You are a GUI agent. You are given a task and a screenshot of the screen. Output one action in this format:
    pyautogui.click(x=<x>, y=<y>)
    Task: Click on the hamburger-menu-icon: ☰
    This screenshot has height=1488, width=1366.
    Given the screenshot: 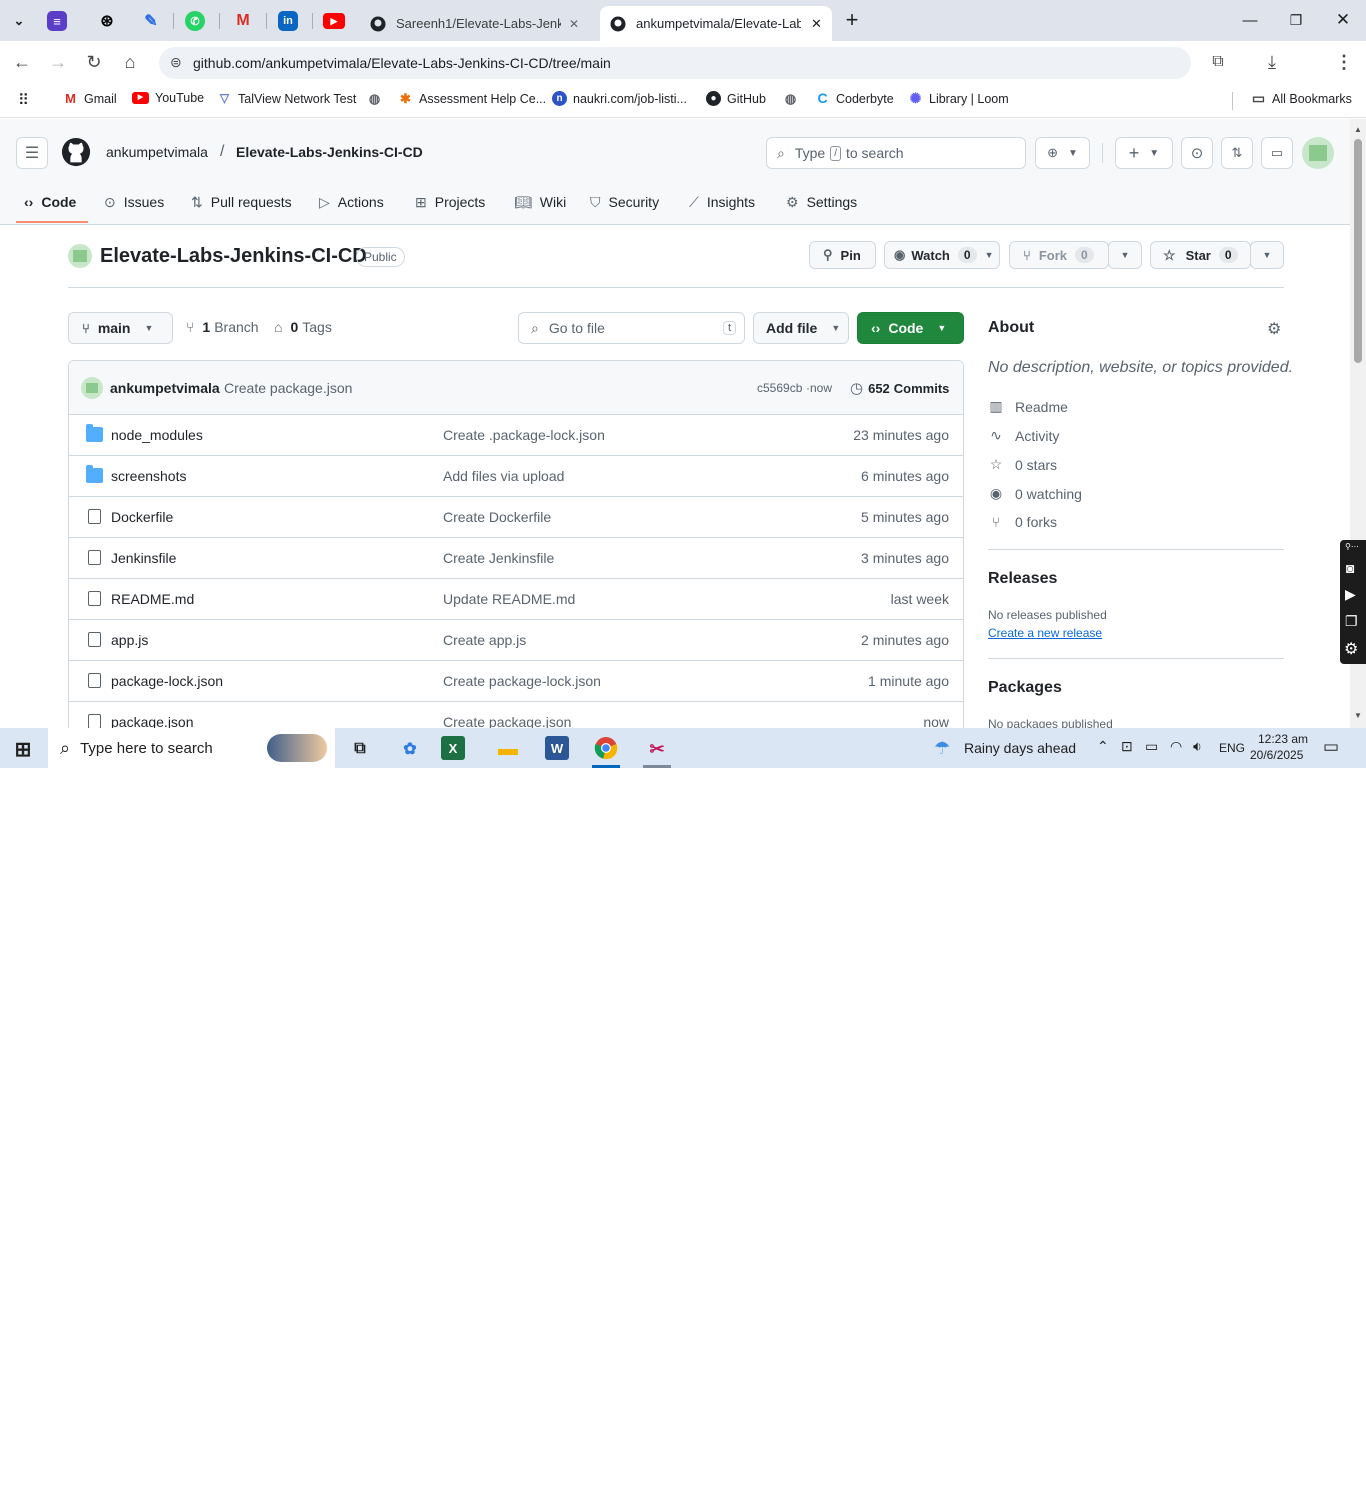 What is the action you would take?
    pyautogui.click(x=32, y=153)
    